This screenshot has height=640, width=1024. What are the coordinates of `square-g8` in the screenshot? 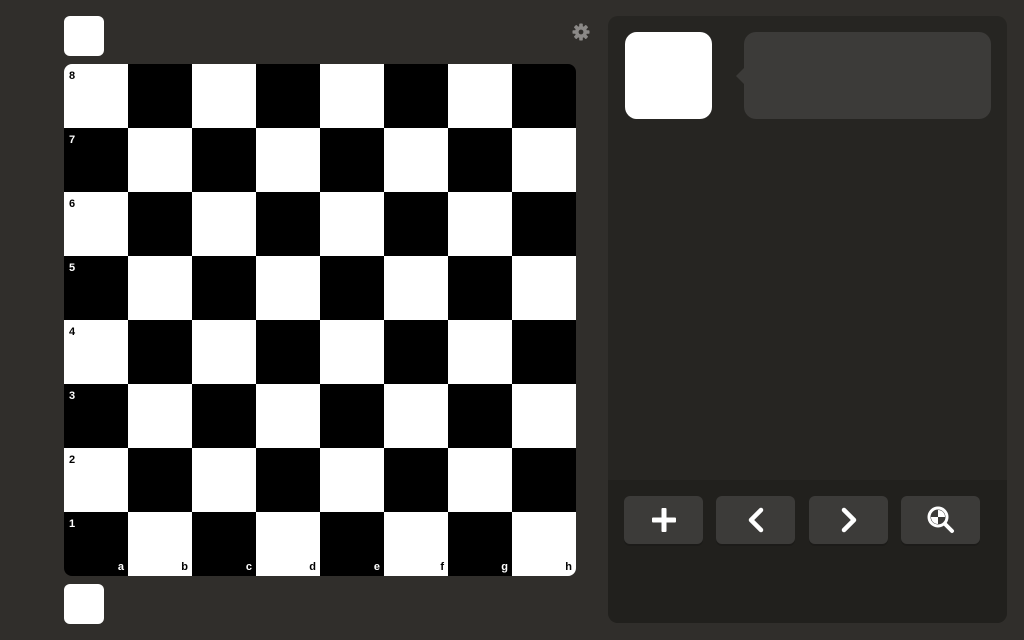 It's located at (480, 96).